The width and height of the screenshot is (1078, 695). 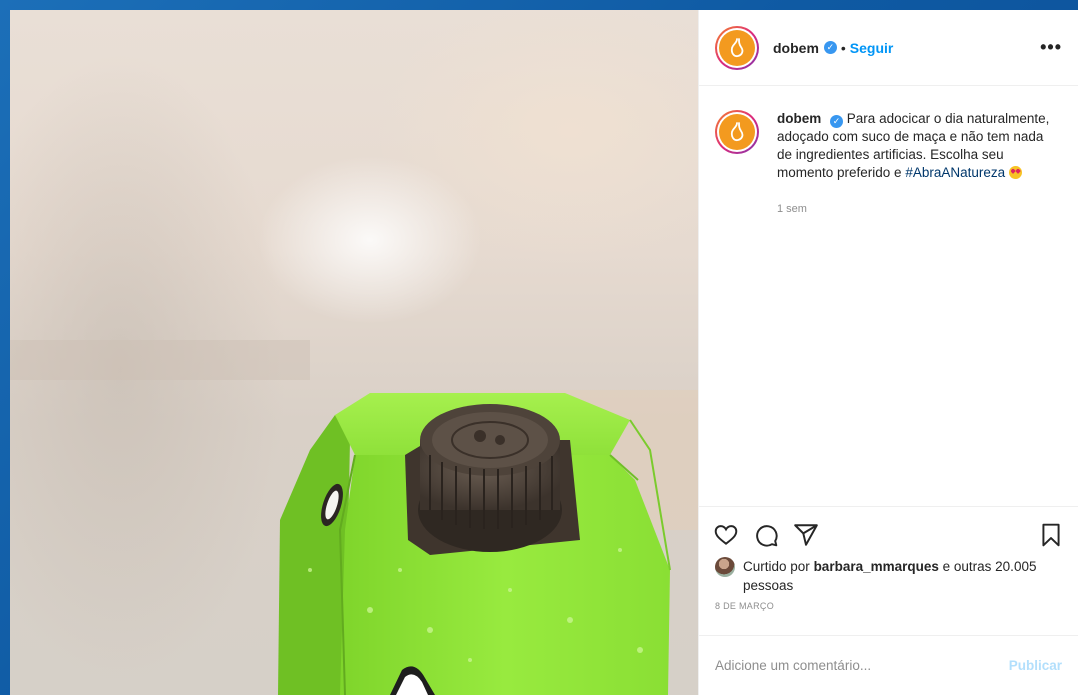 I want to click on avatar, so click(x=737, y=47).